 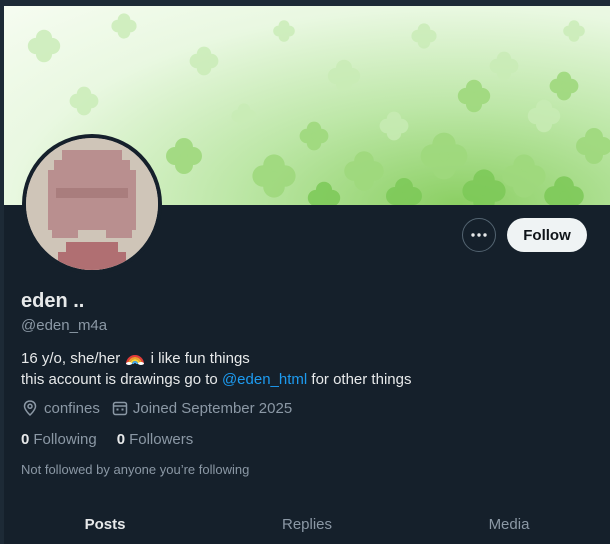 What do you see at coordinates (212, 408) in the screenshot?
I see `join-date-text: Joined September 2025` at bounding box center [212, 408].